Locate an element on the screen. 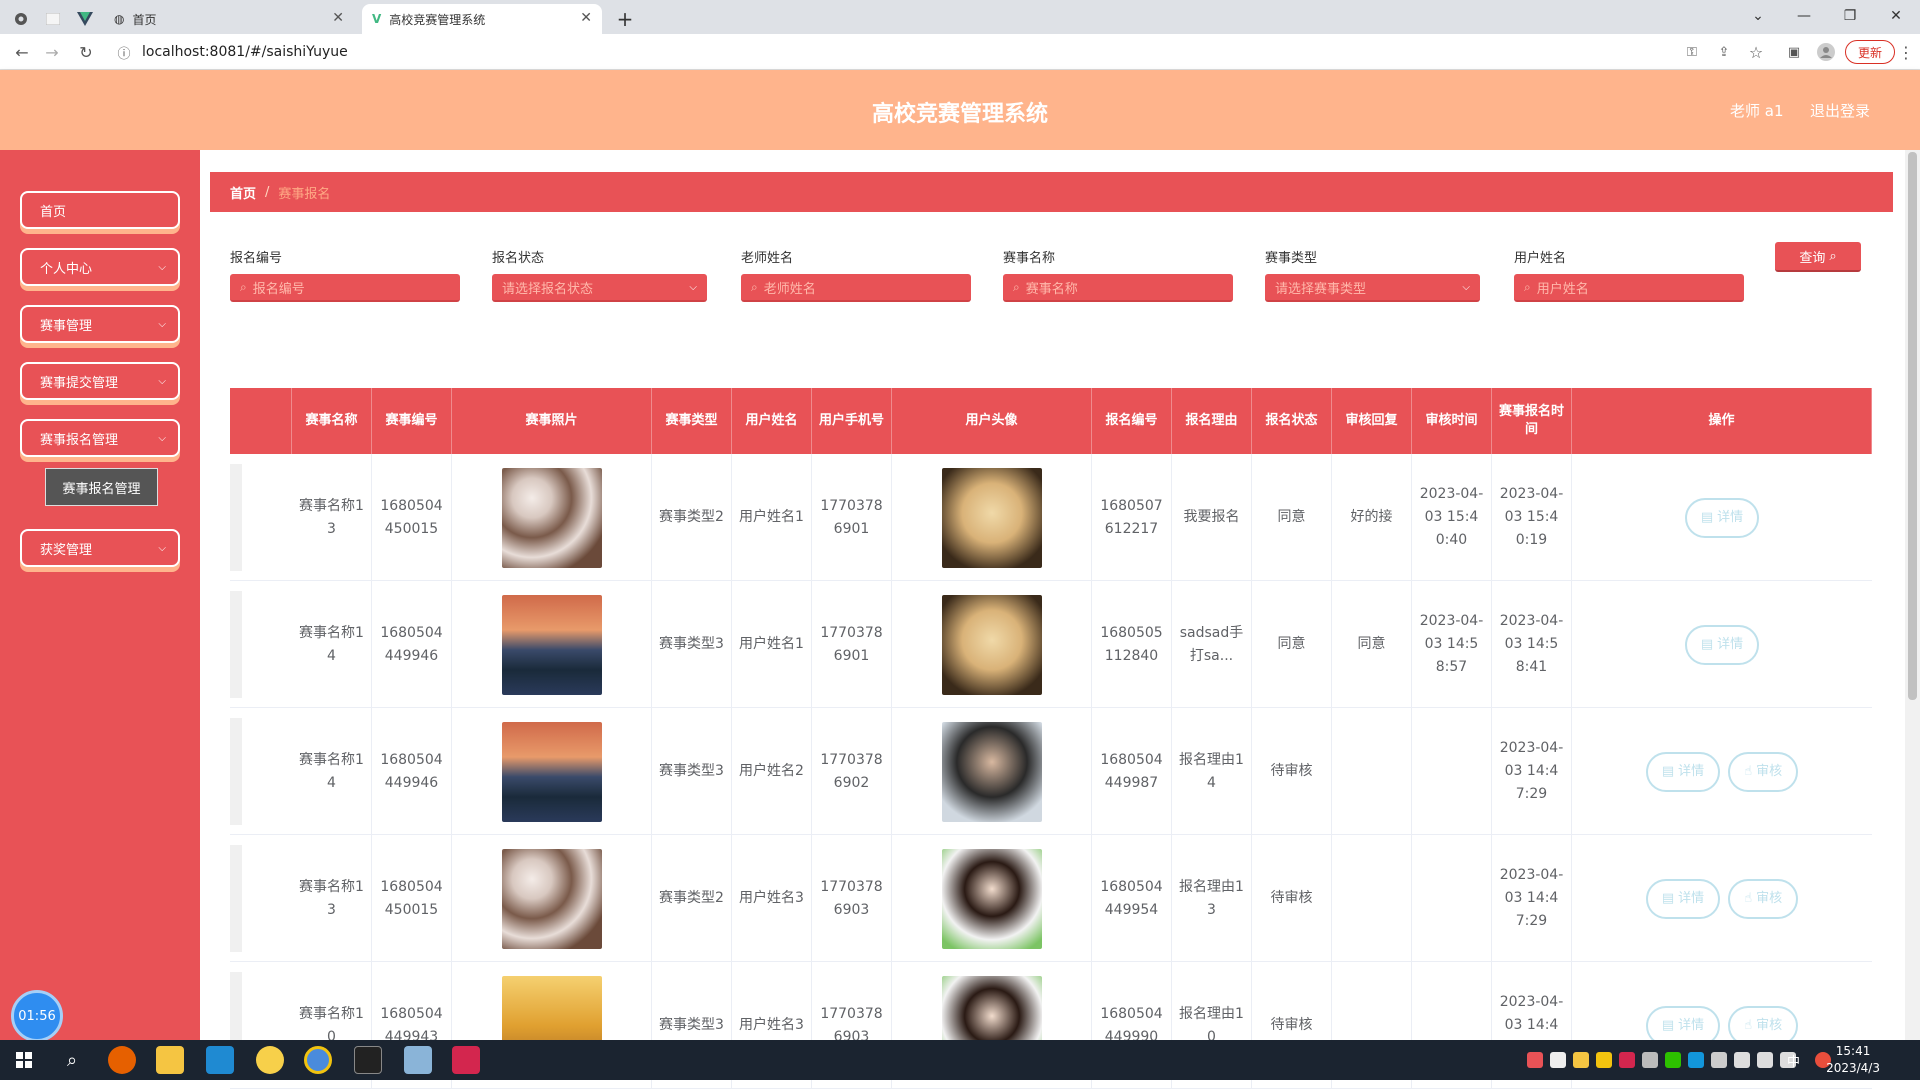 Image resolution: width=1920 pixels, height=1089 pixels. scrollbar-thumb is located at coordinates (1912, 426).